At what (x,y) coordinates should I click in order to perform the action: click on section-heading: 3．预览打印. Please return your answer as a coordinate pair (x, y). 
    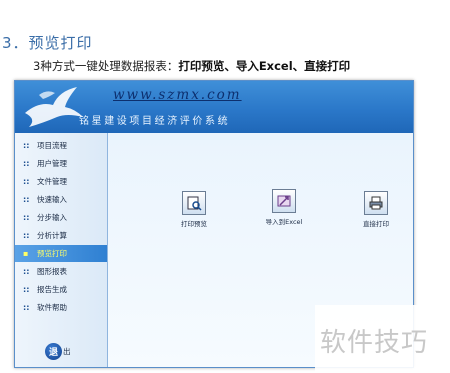
    Looking at the image, I should click on (47, 43).